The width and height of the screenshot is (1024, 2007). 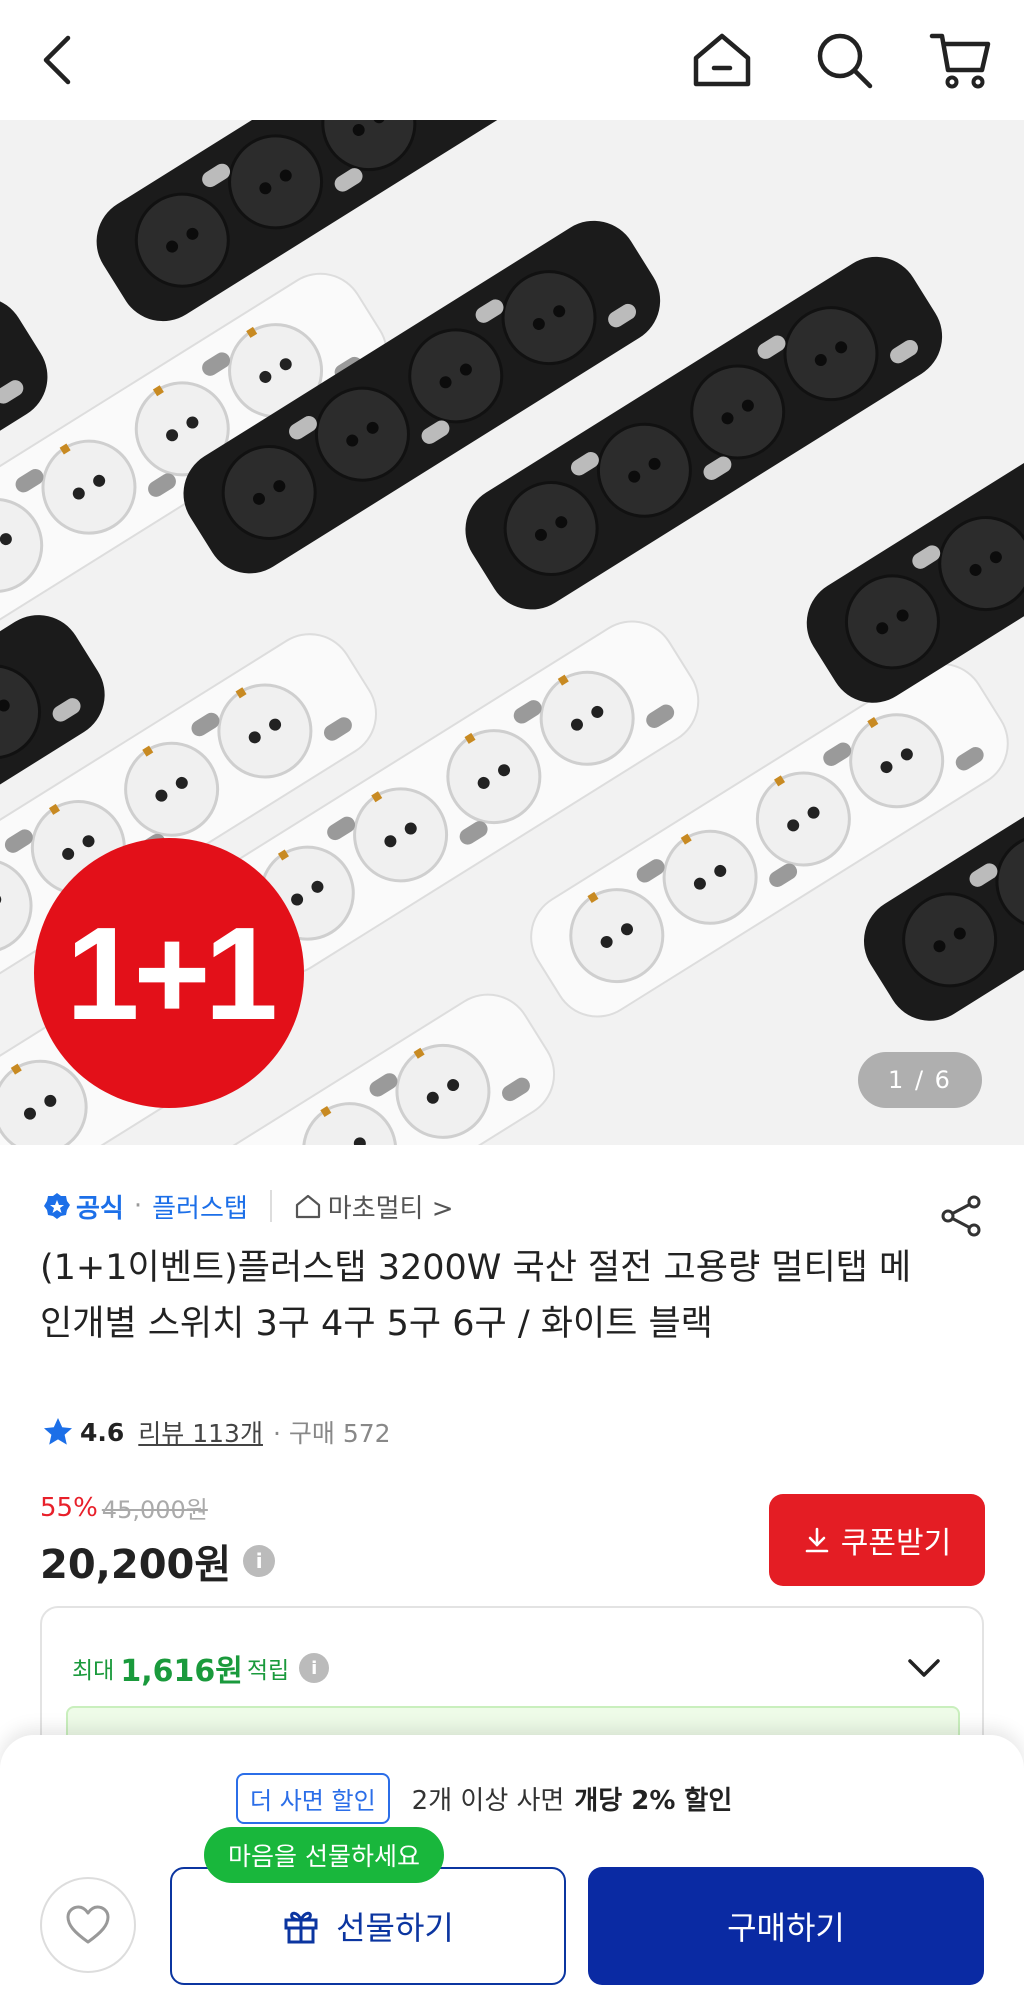 I want to click on buy-button: 구매하기, so click(x=786, y=1926).